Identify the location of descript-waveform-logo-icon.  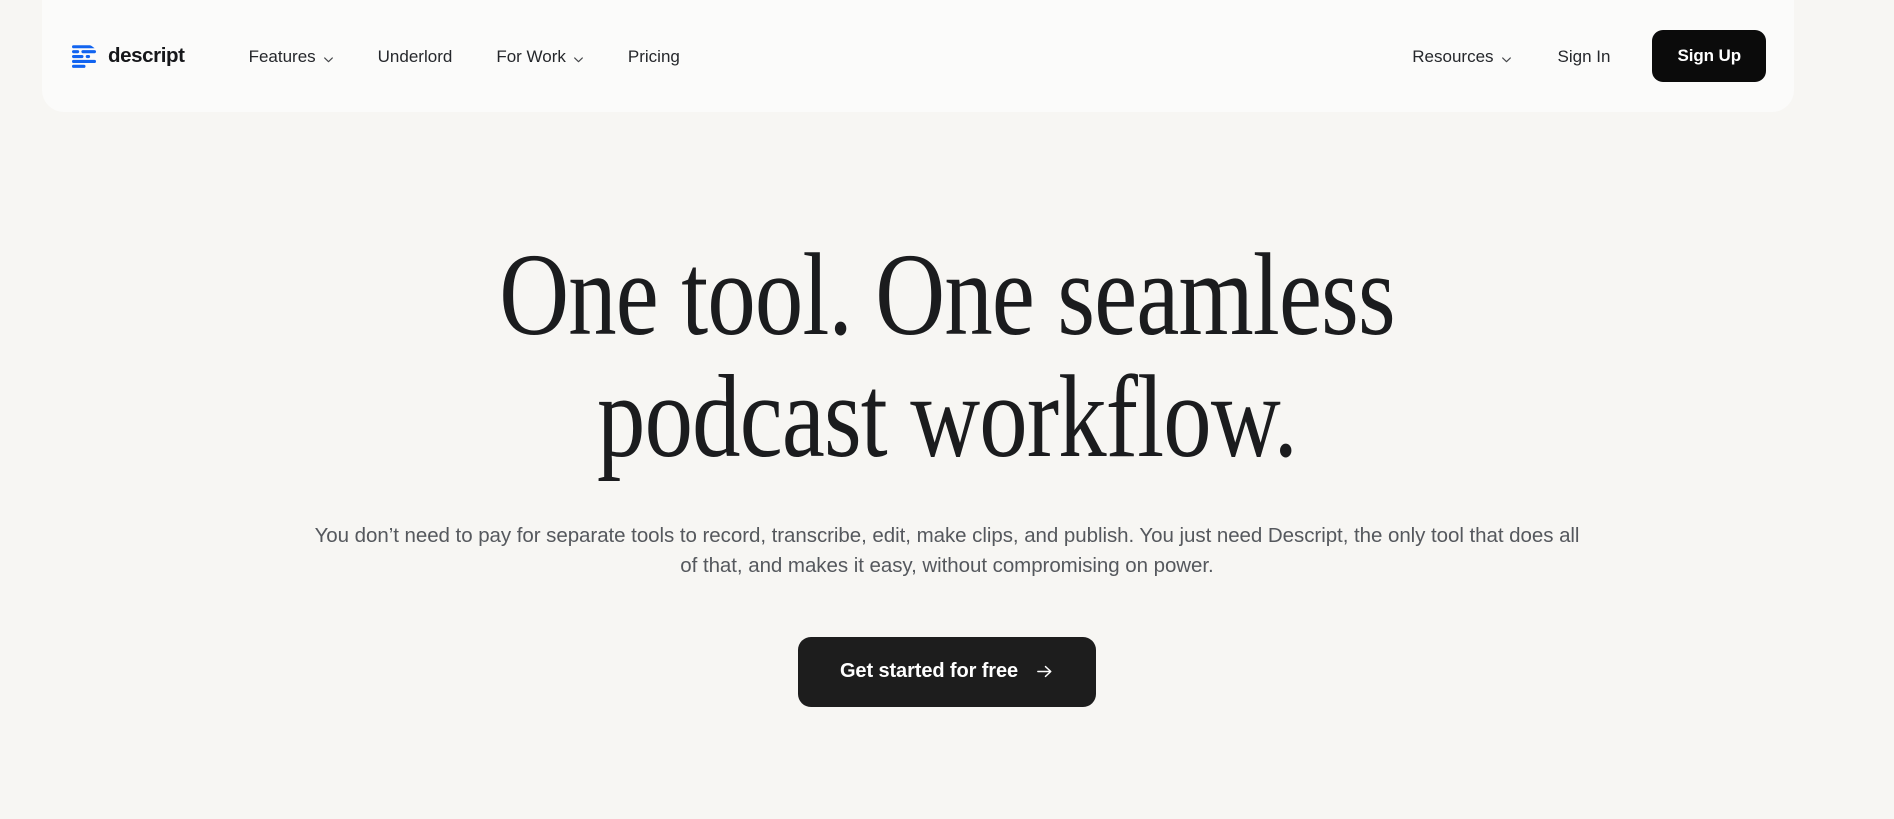
(84, 56).